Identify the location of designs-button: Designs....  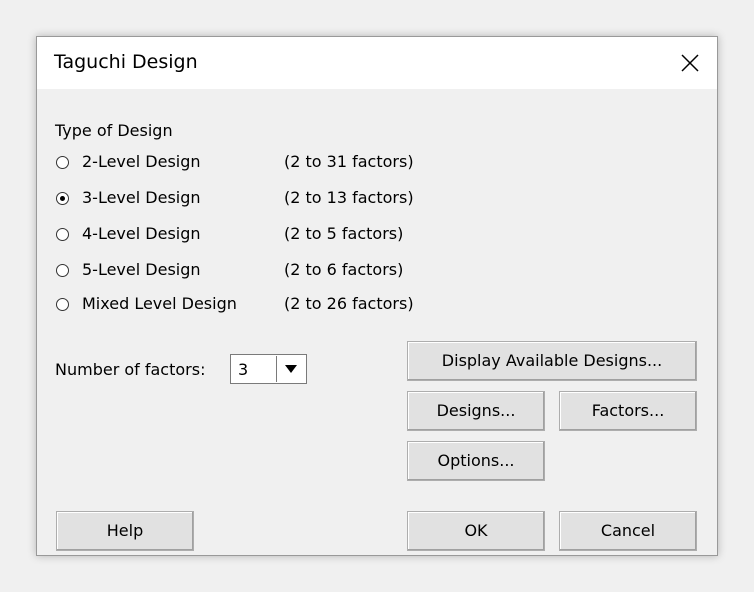
(476, 411).